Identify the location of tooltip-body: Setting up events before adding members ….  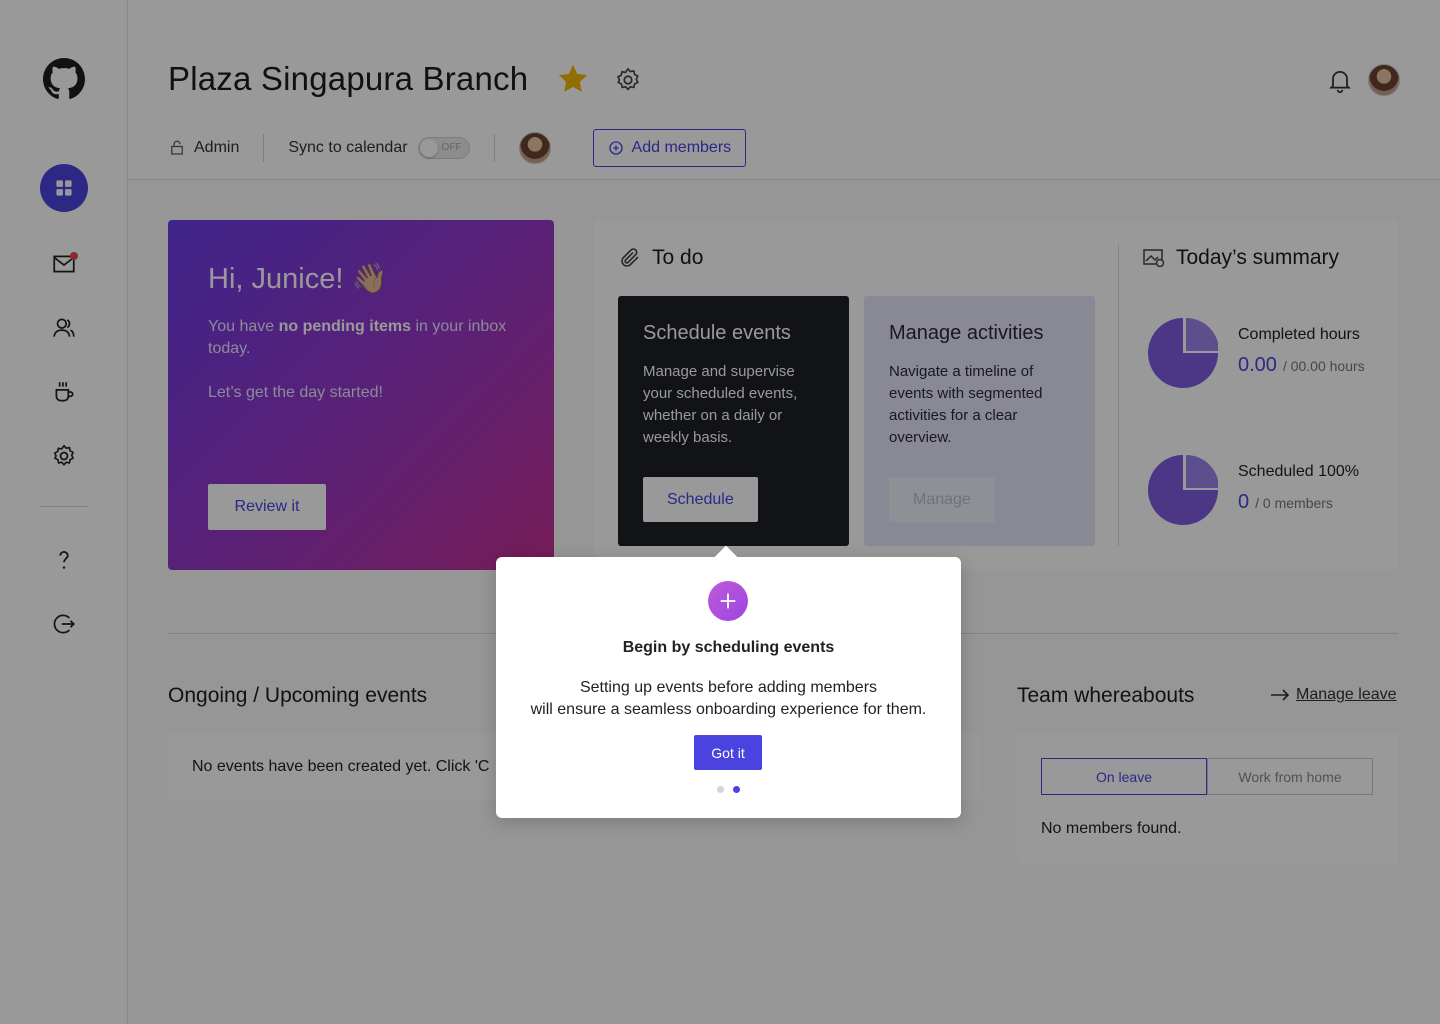
(728, 698).